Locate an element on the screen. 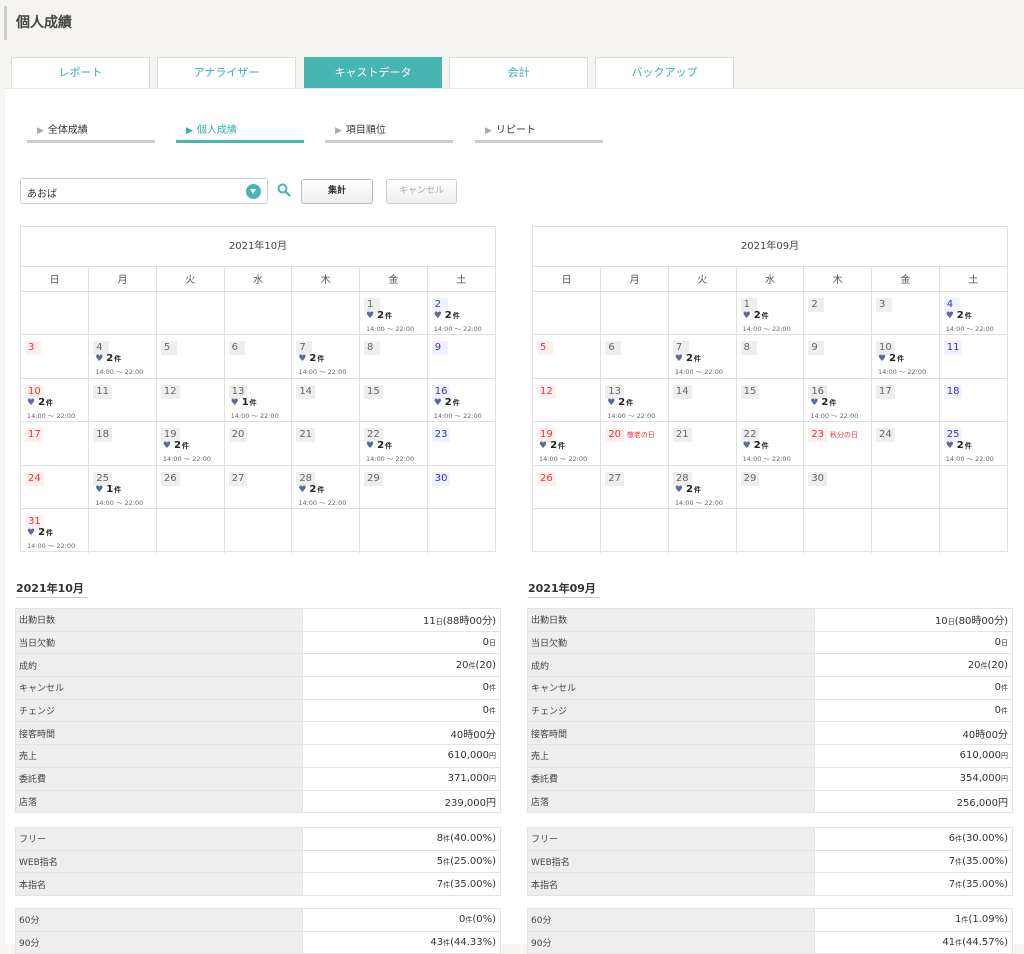  search-icon is located at coordinates (284, 190).